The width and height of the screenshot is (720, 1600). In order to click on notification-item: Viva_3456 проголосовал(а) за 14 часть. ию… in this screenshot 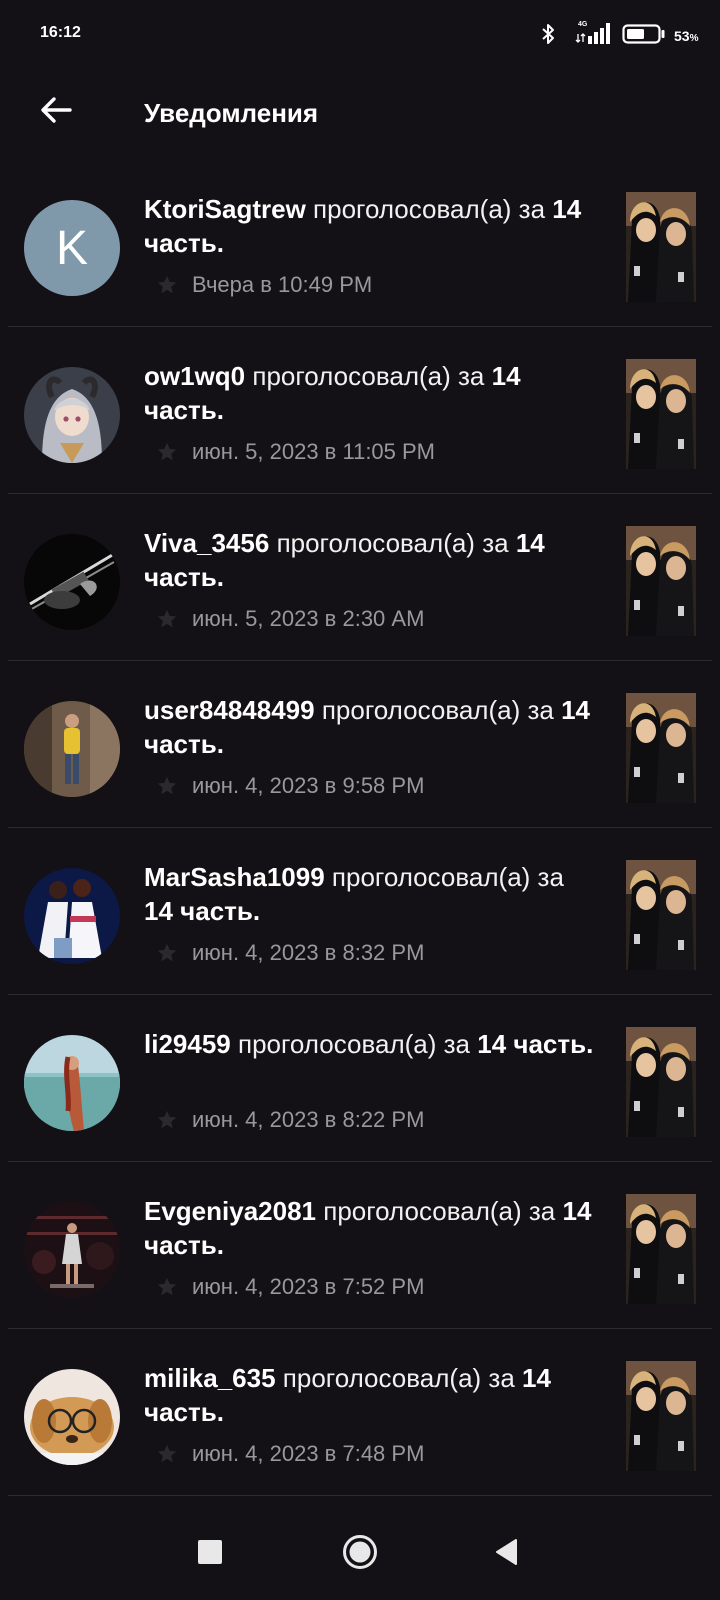, I will do `click(360, 577)`.